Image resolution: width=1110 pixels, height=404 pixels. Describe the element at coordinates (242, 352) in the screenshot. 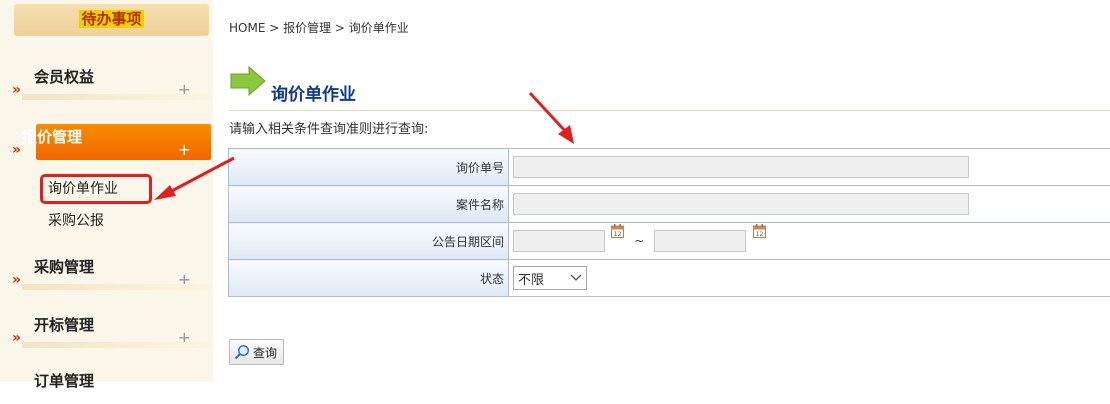

I see `magnifier-icon` at that location.